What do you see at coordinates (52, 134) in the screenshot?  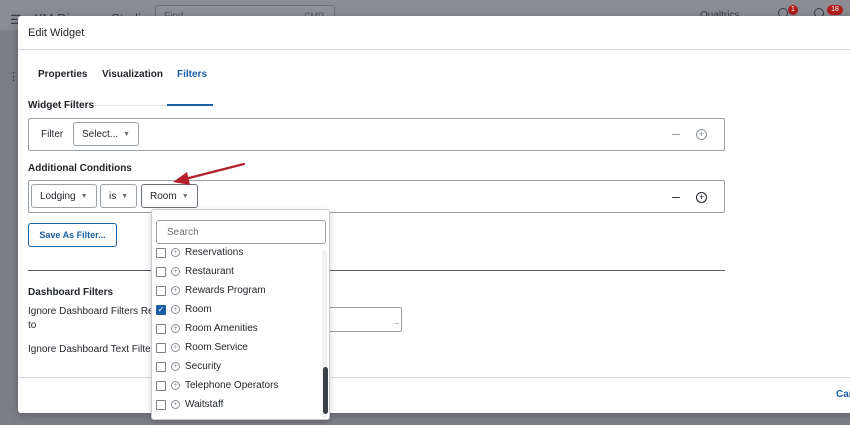 I see `filter-label: Filter` at bounding box center [52, 134].